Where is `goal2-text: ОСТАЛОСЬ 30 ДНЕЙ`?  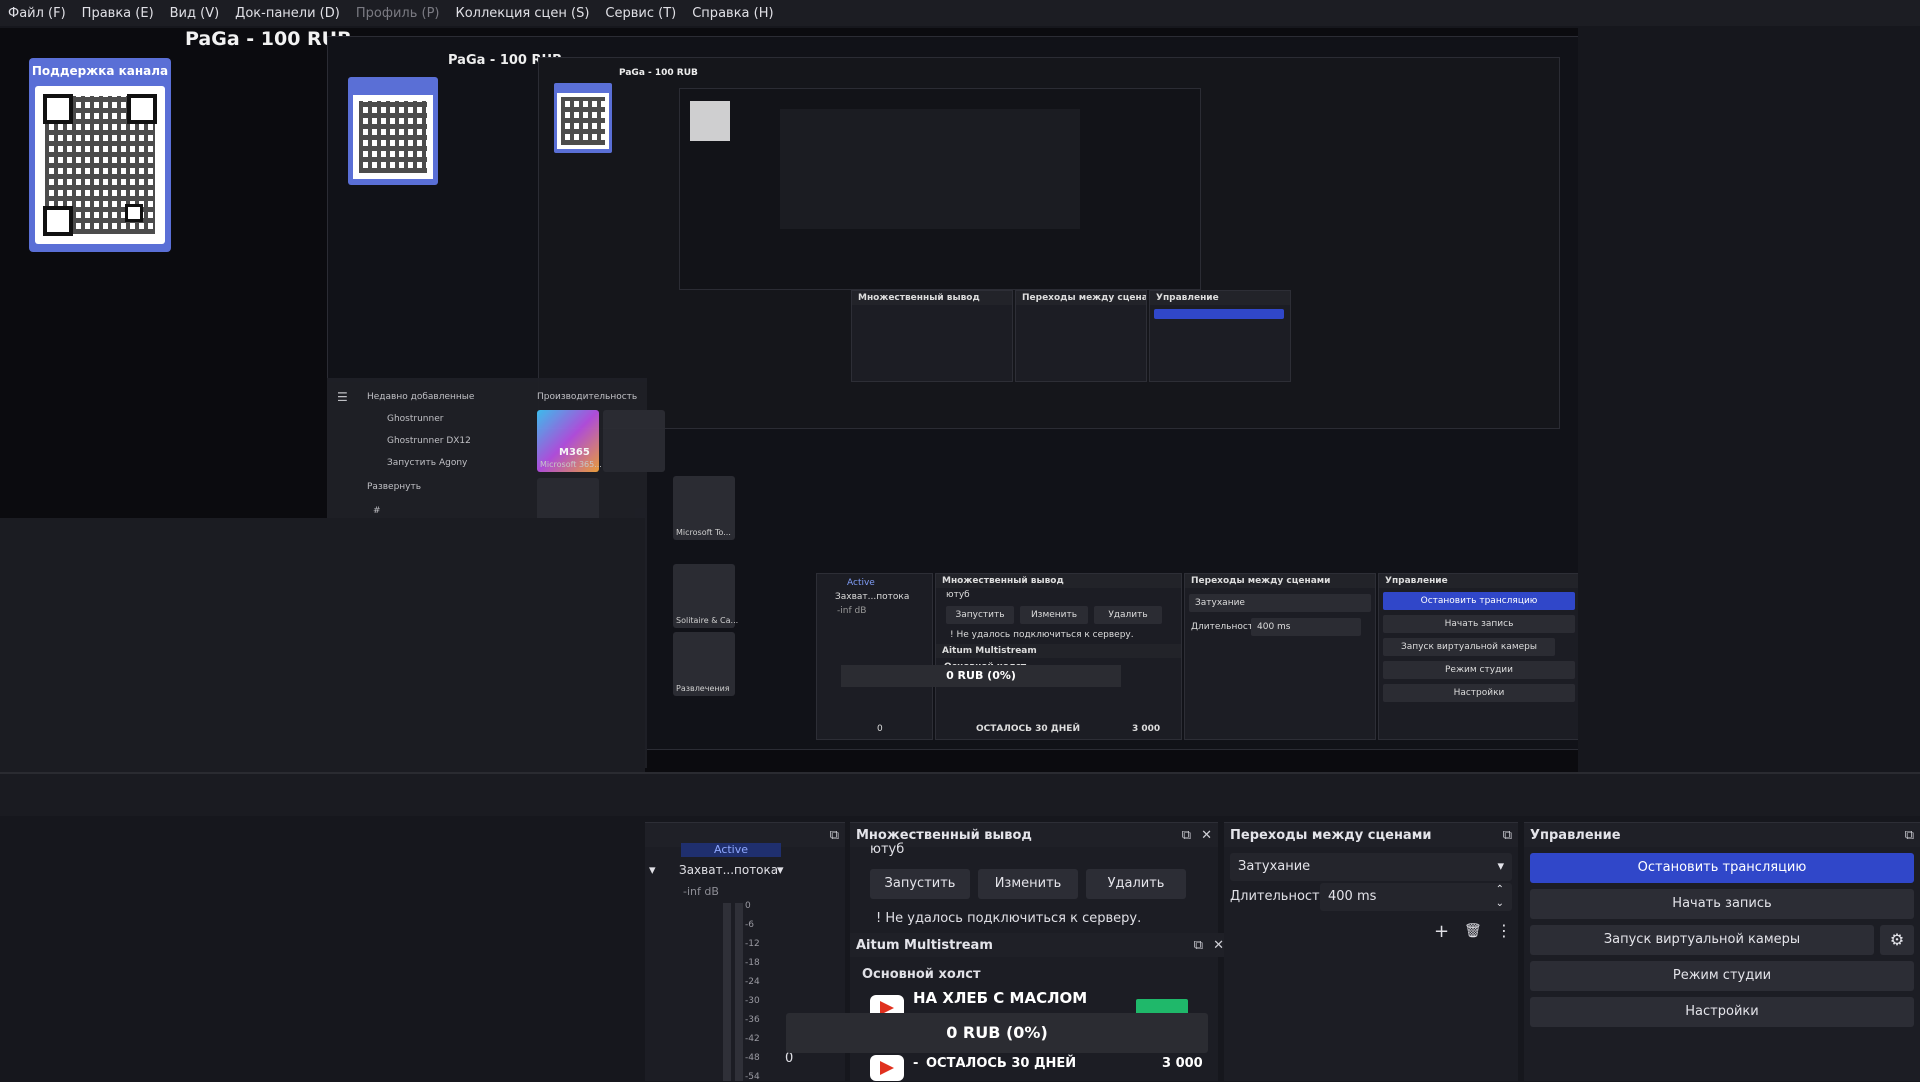
goal2-text: ОСТАЛОСЬ 30 ДНЕЙ is located at coordinates (1001, 1063).